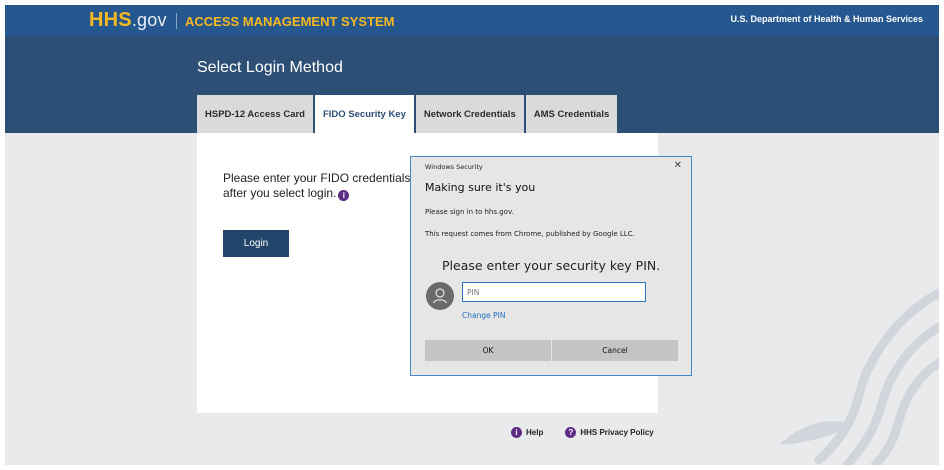  I want to click on hhs-eagle-watermark-icon, so click(859, 376).